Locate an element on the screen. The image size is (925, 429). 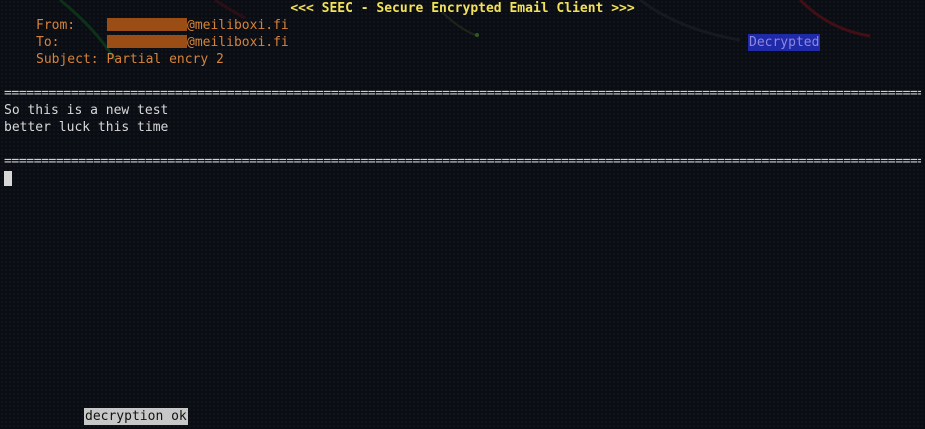
from-address: @meiliboxi.fi is located at coordinates (198, 25).